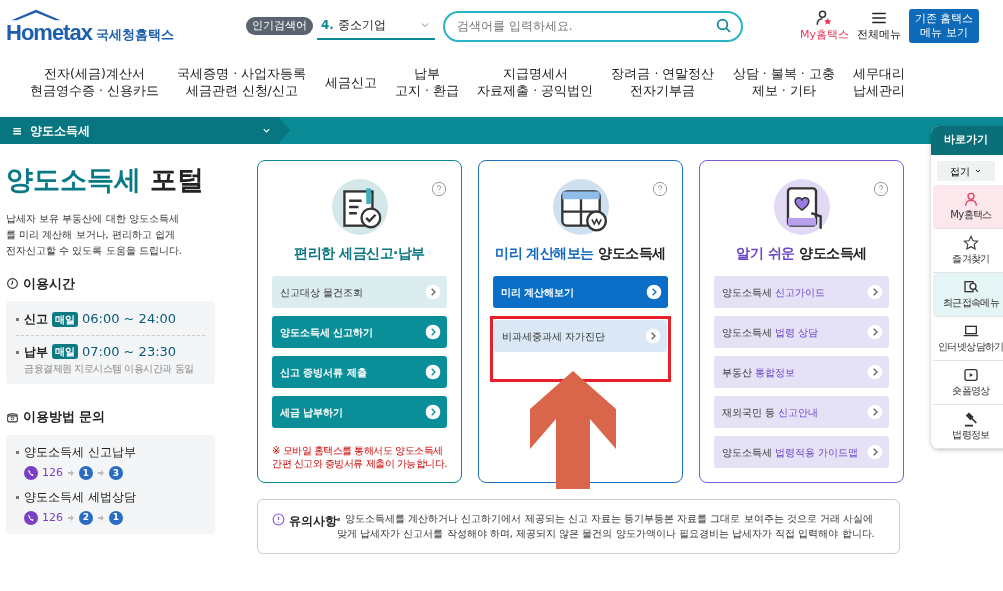 This screenshot has height=591, width=1003. What do you see at coordinates (967, 140) in the screenshot?
I see `quick-menu-title: 바로가기` at bounding box center [967, 140].